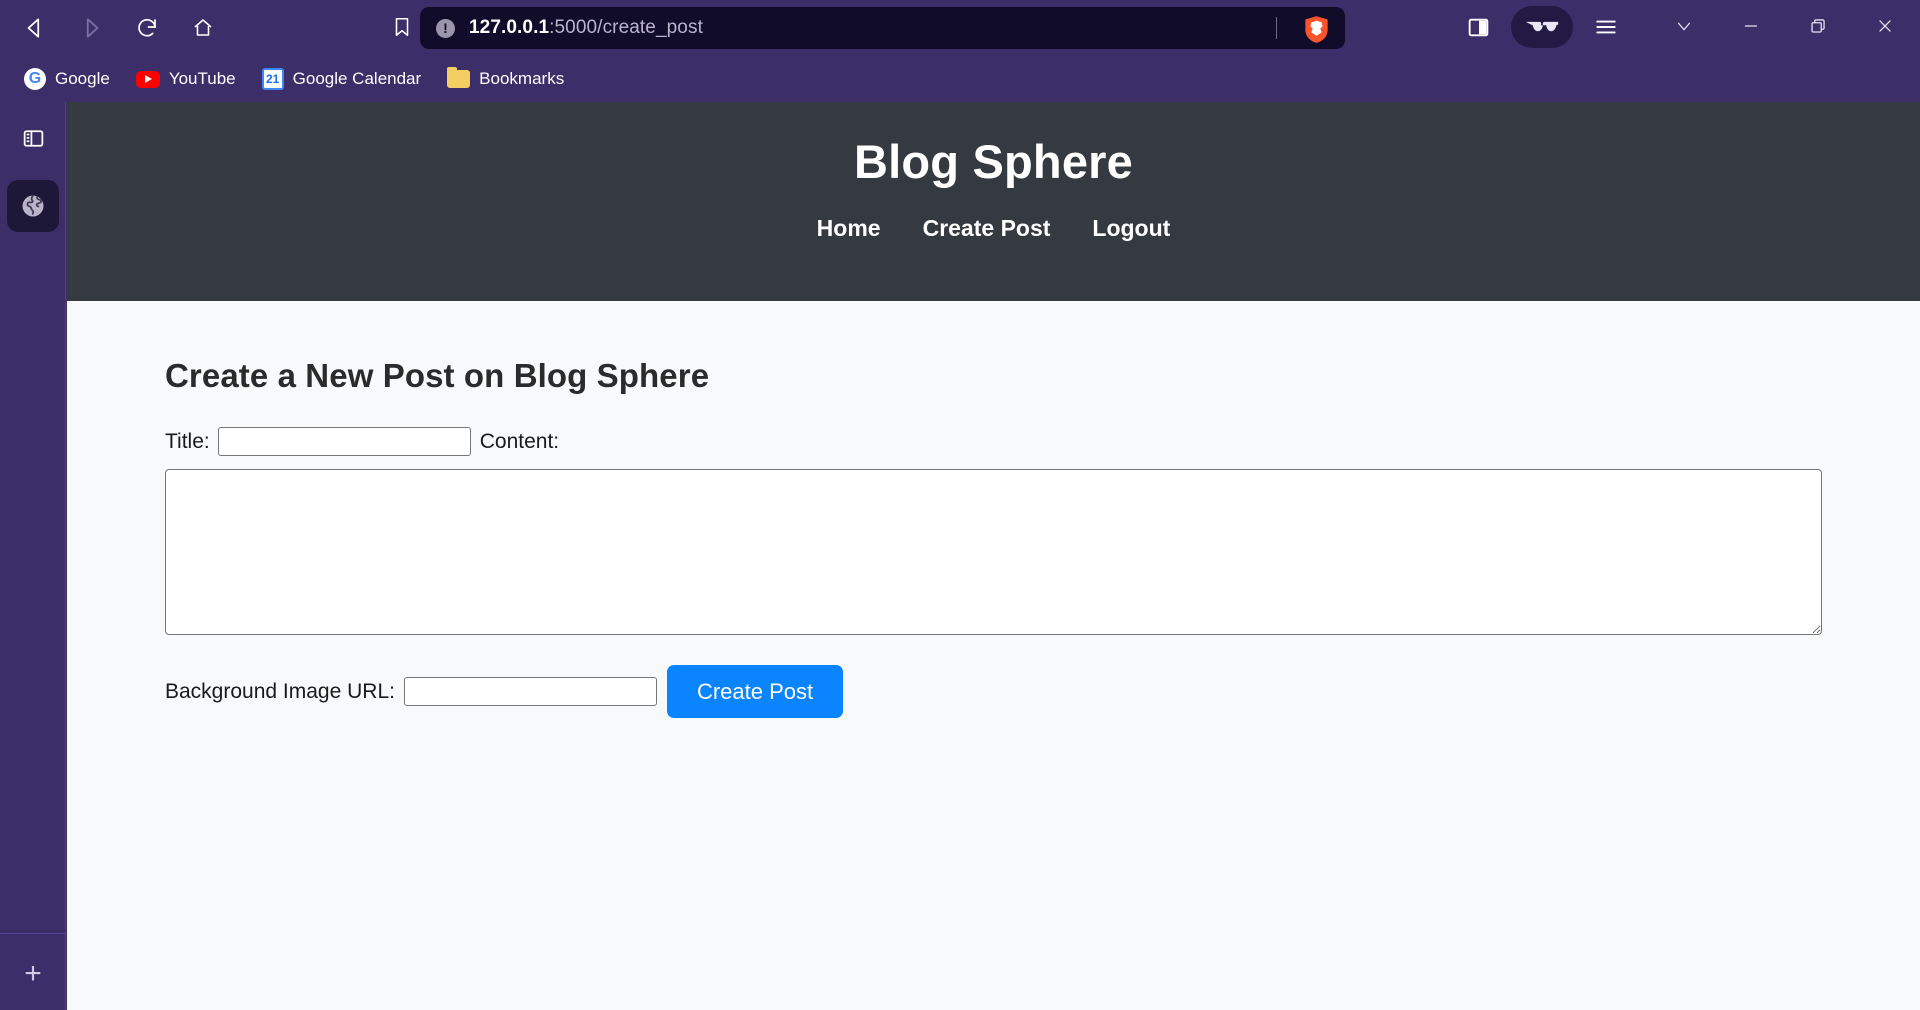  Describe the element at coordinates (522, 78) in the screenshot. I see `bookmark-label: Bookmarks` at that location.